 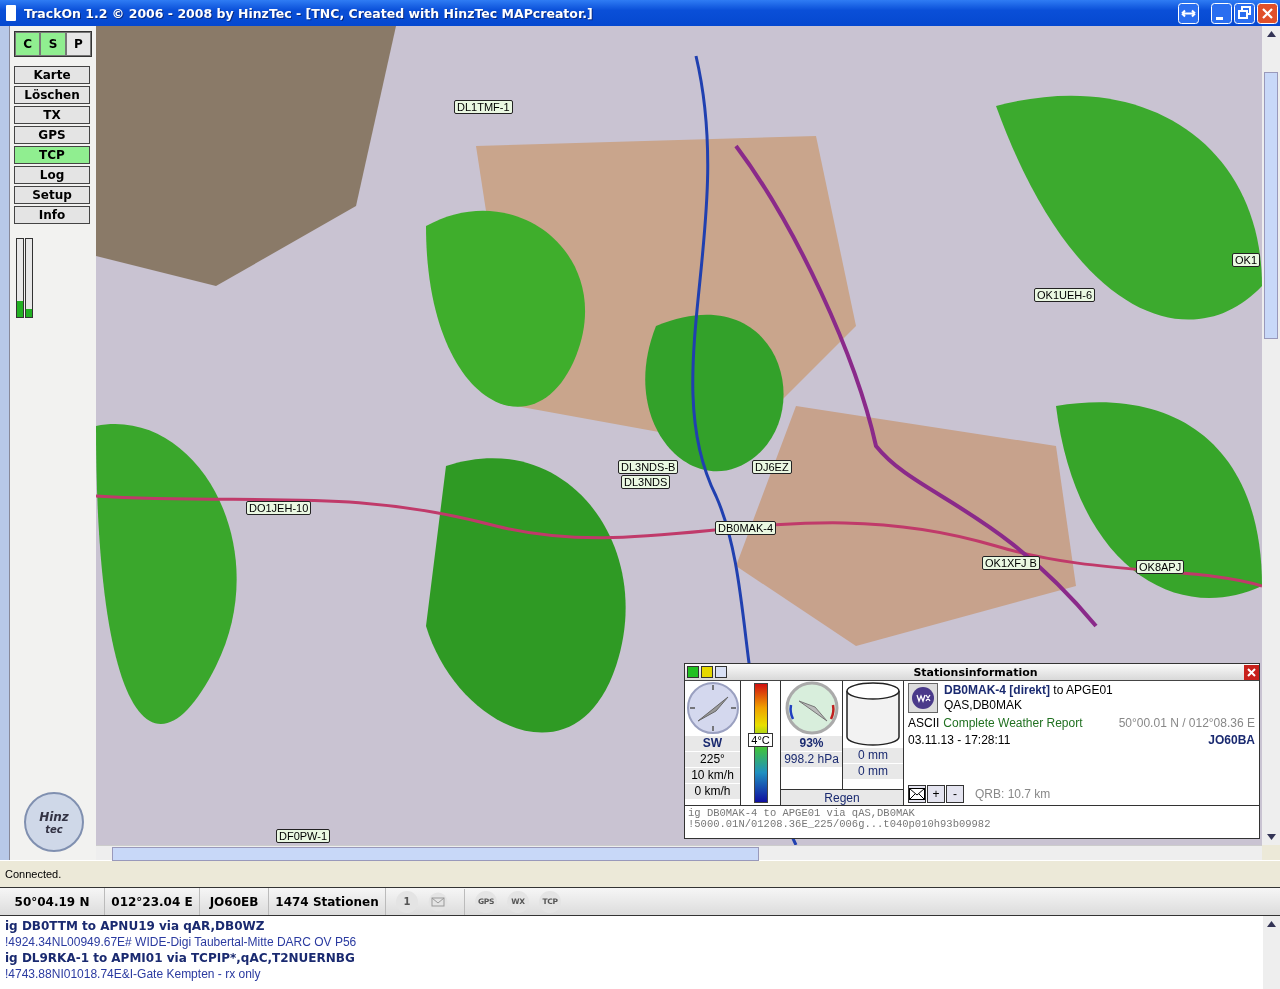 I want to click on station-label: DF0PW-1, so click(x=303, y=836).